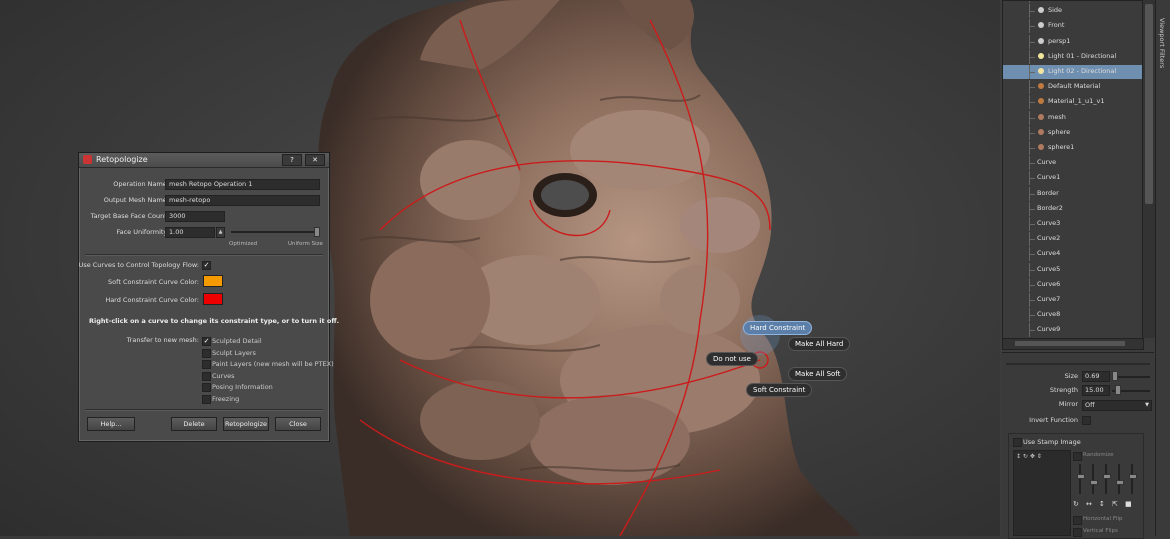  Describe the element at coordinates (1086, 420) in the screenshot. I see `invert-checkbox` at that location.